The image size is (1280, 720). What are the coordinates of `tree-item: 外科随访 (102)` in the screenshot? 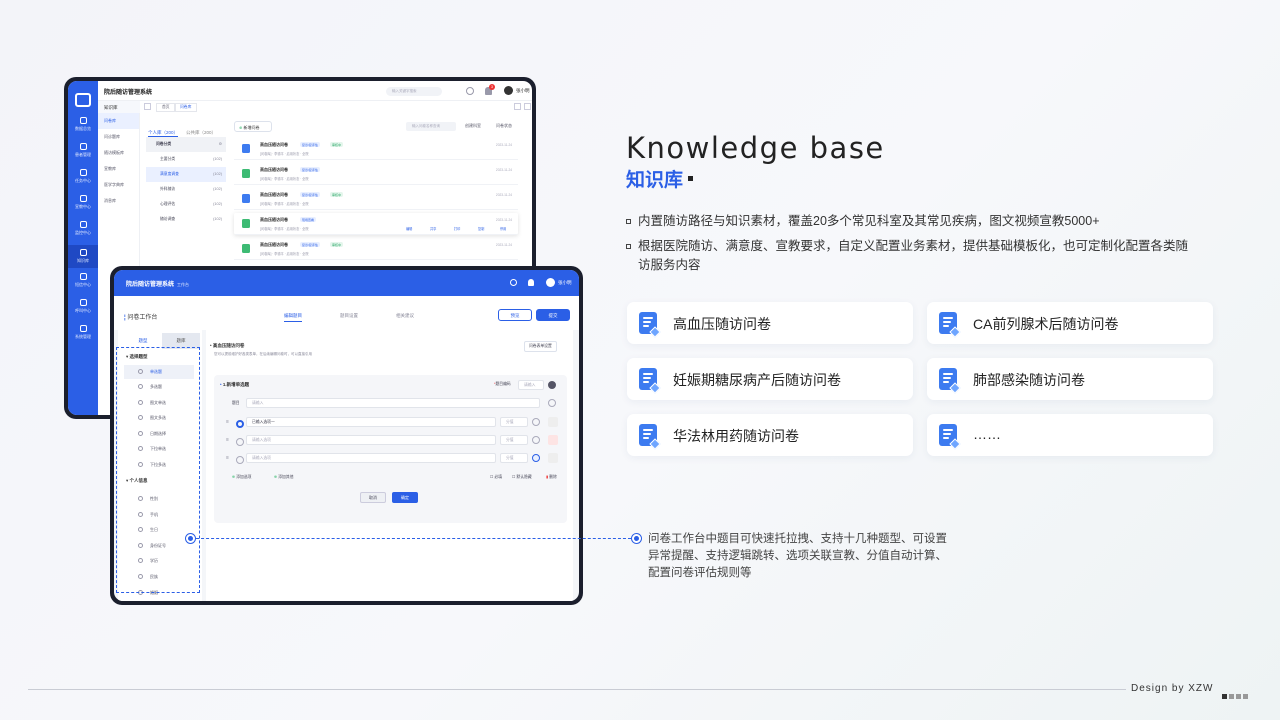 It's located at (186, 189).